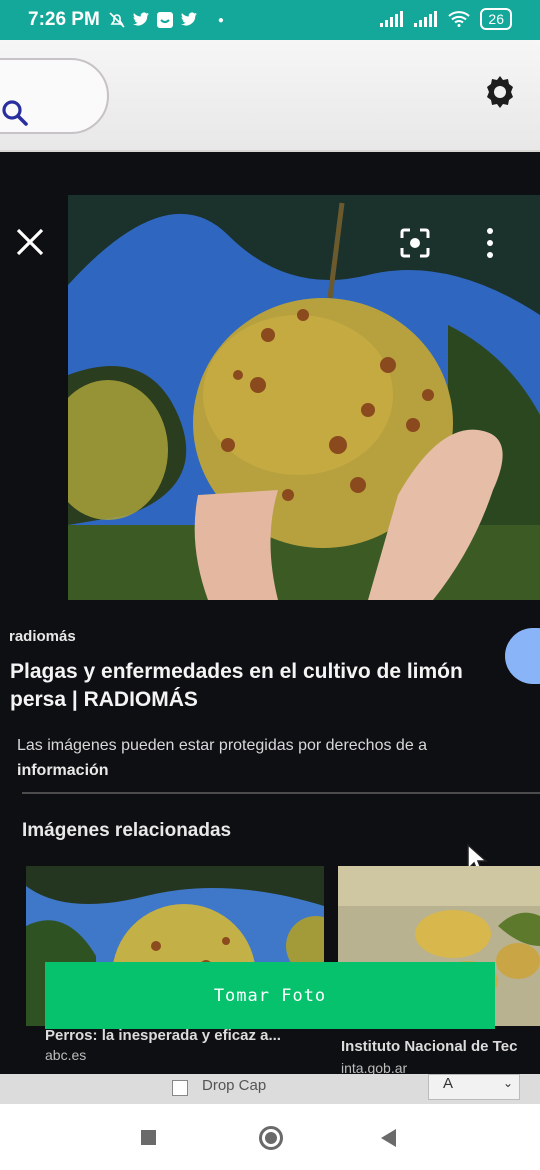 Image resolution: width=540 pixels, height=1170 pixels. Describe the element at coordinates (496, 19) in the screenshot. I see `battery-indicator: 26` at that location.